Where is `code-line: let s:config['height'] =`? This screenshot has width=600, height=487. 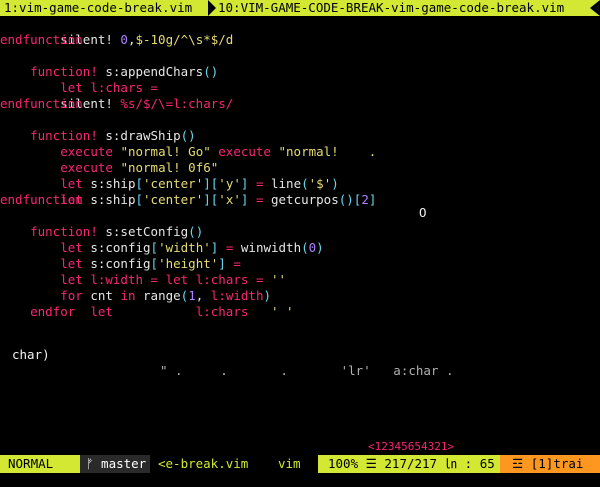 code-line: let s:config['height'] = is located at coordinates (135, 263).